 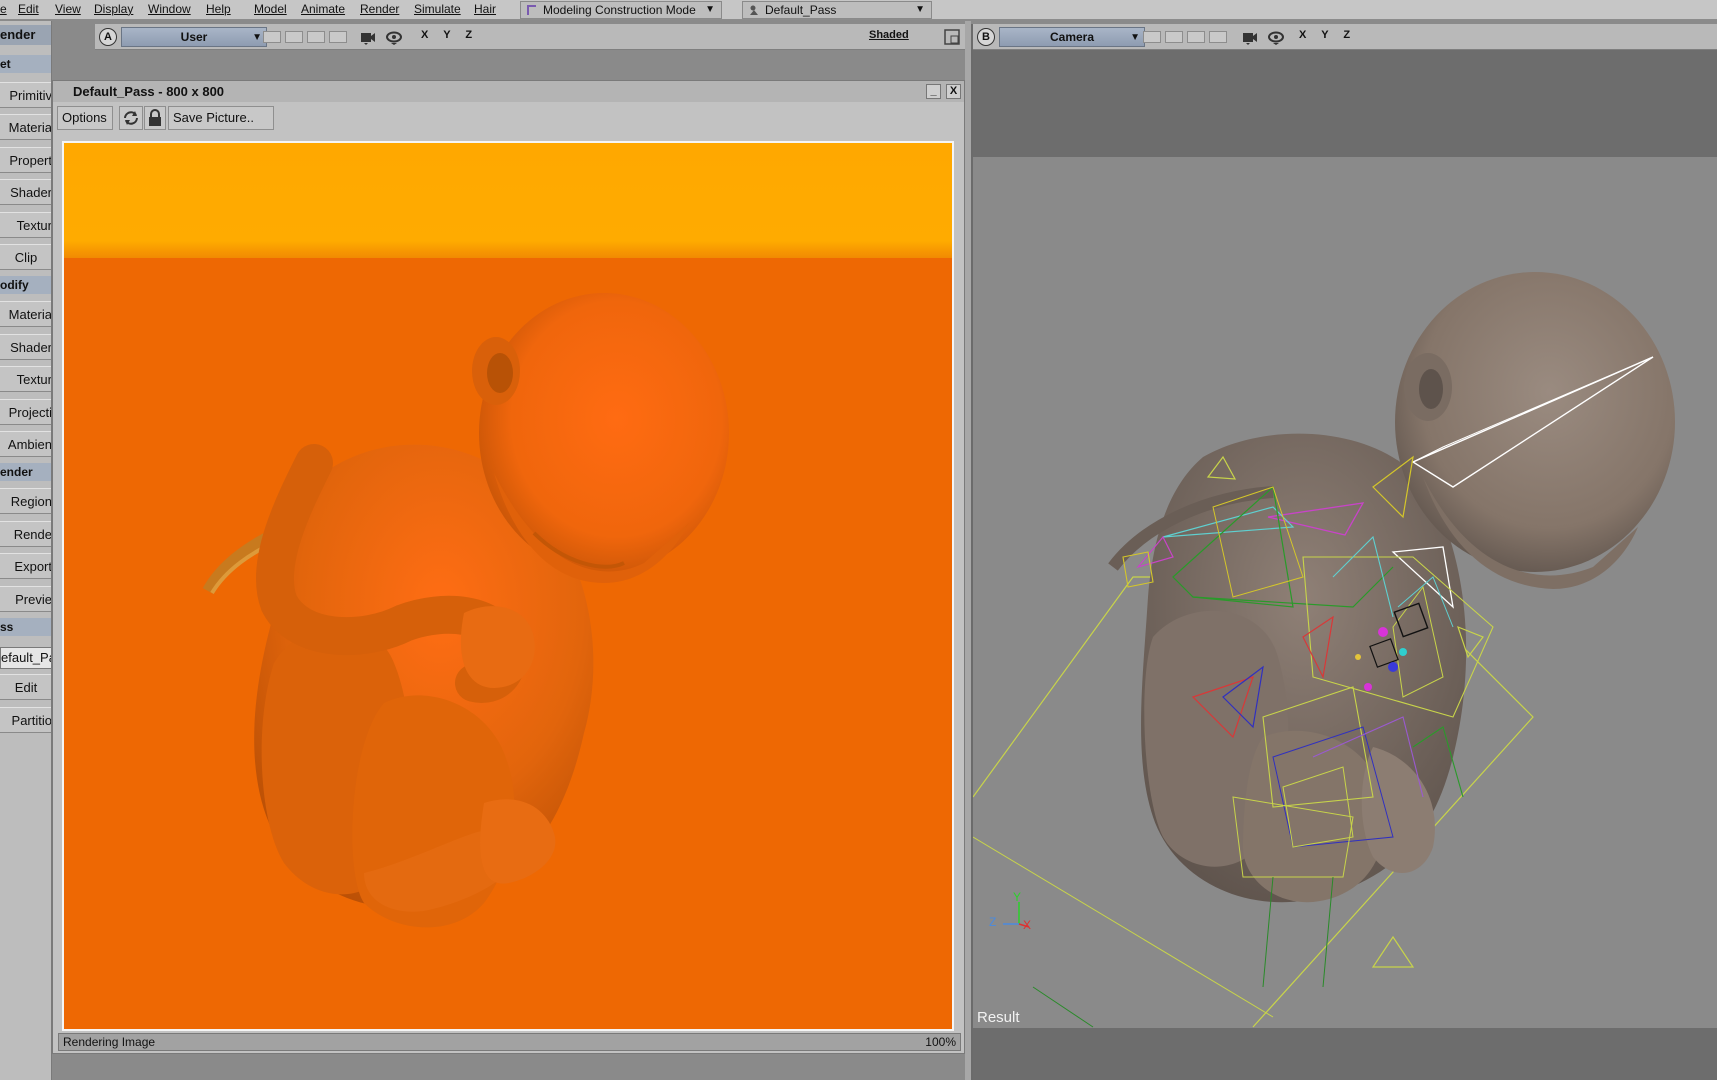 What do you see at coordinates (1327, 35) in the screenshot?
I see `viewport-b-axes: X Y Z` at bounding box center [1327, 35].